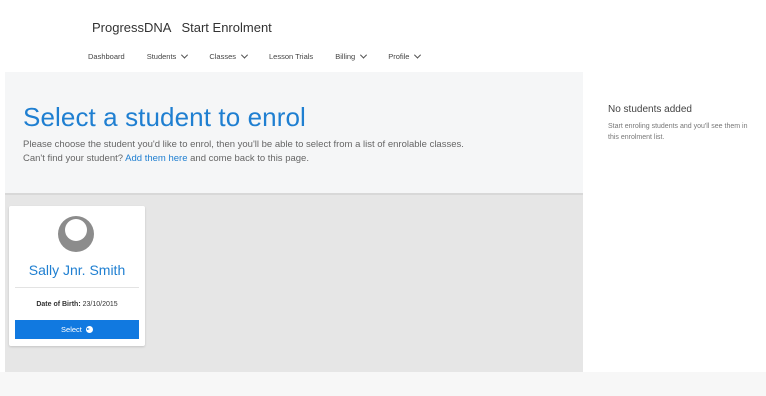 The width and height of the screenshot is (766, 396). Describe the element at coordinates (71, 329) in the screenshot. I see `select-button-label: Select` at that location.